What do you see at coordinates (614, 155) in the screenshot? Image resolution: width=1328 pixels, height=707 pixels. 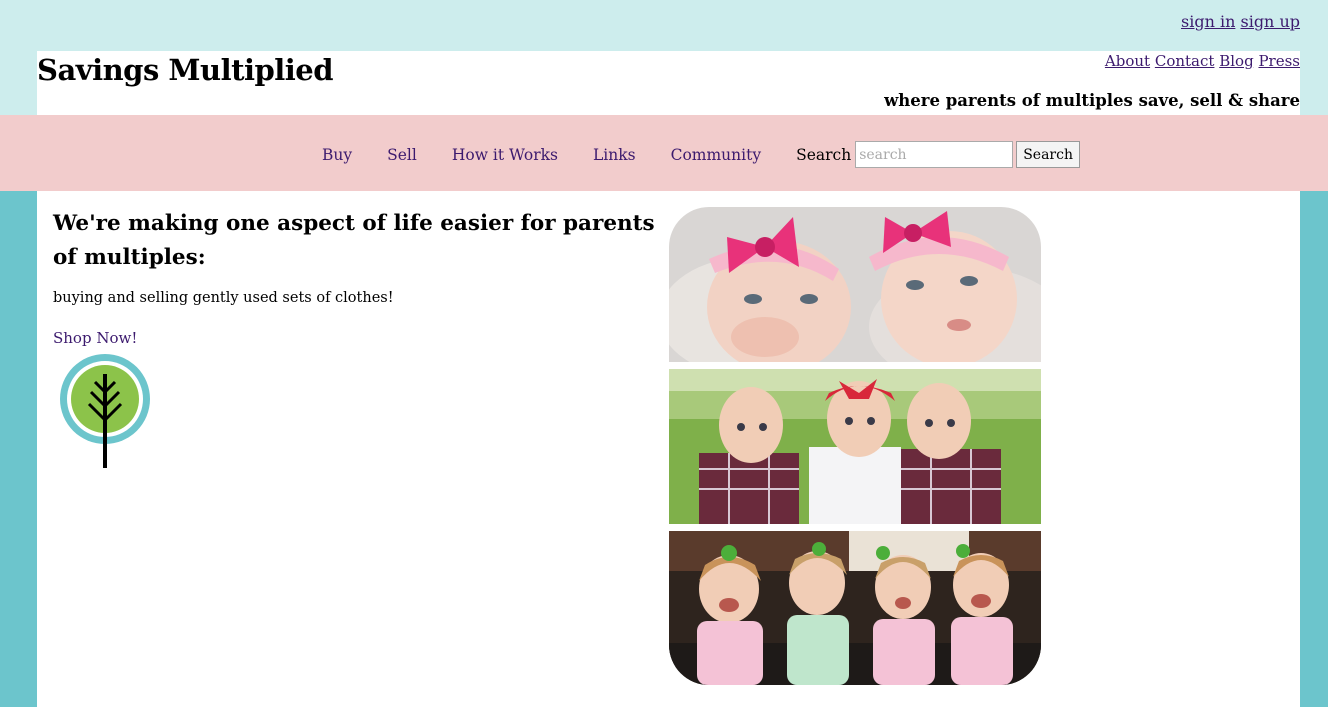 I see `nav-links: Links` at bounding box center [614, 155].